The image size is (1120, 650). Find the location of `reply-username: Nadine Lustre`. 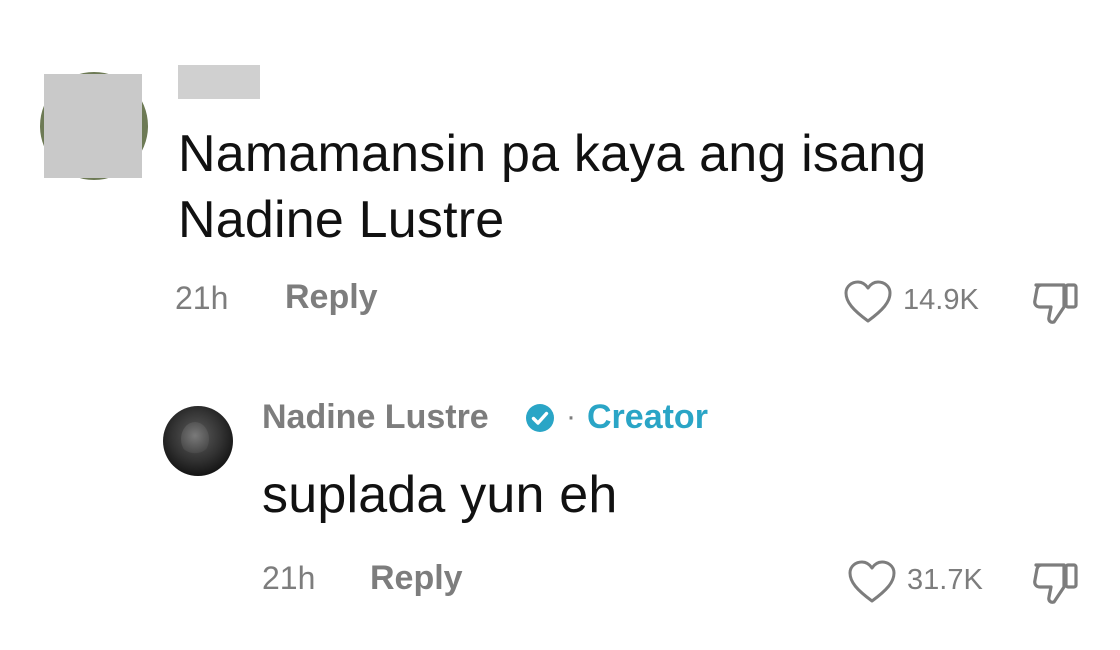

reply-username: Nadine Lustre is located at coordinates (375, 417).